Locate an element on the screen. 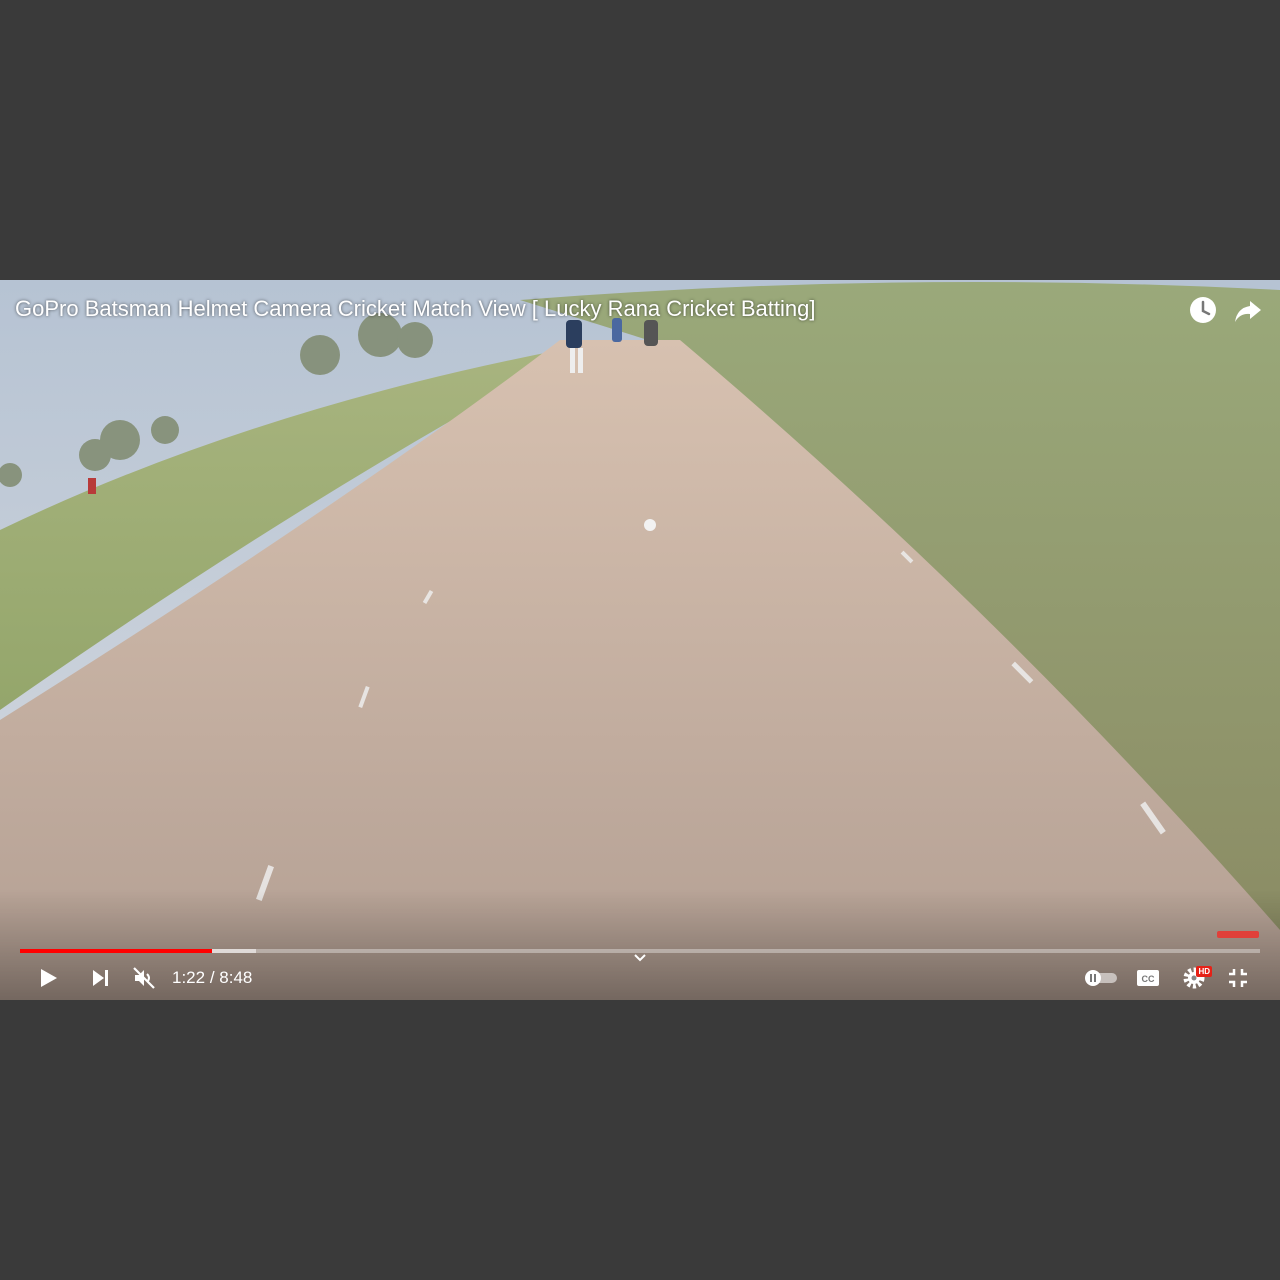  captions-button: CC is located at coordinates (1148, 978).